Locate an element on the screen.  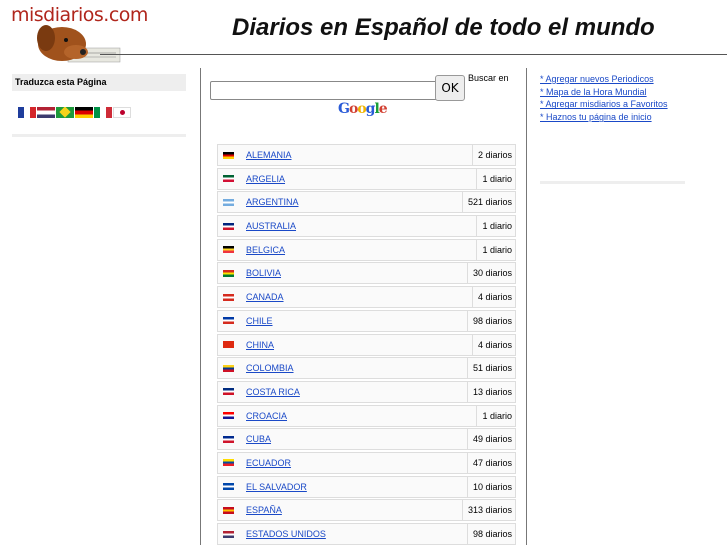
table-row: CHILE 98 diarios is located at coordinates (366, 320).